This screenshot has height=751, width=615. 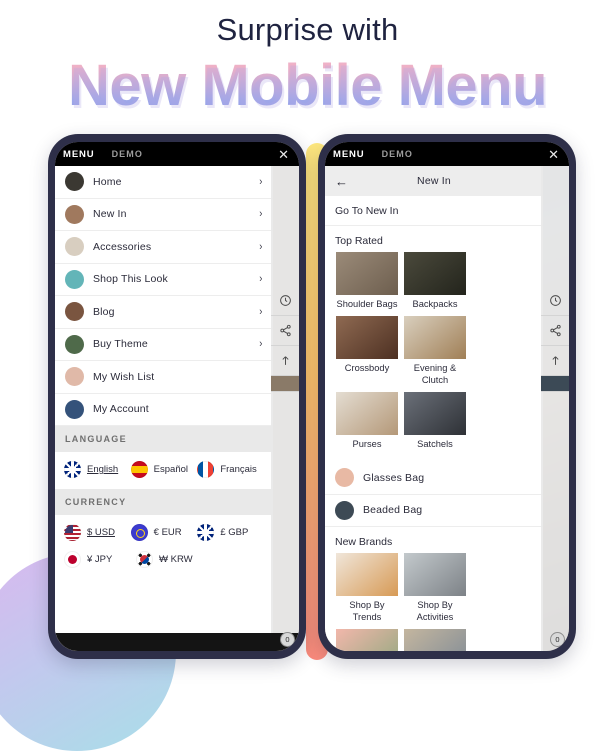 What do you see at coordinates (104, 311) in the screenshot?
I see `menu-item-label: Blog` at bounding box center [104, 311].